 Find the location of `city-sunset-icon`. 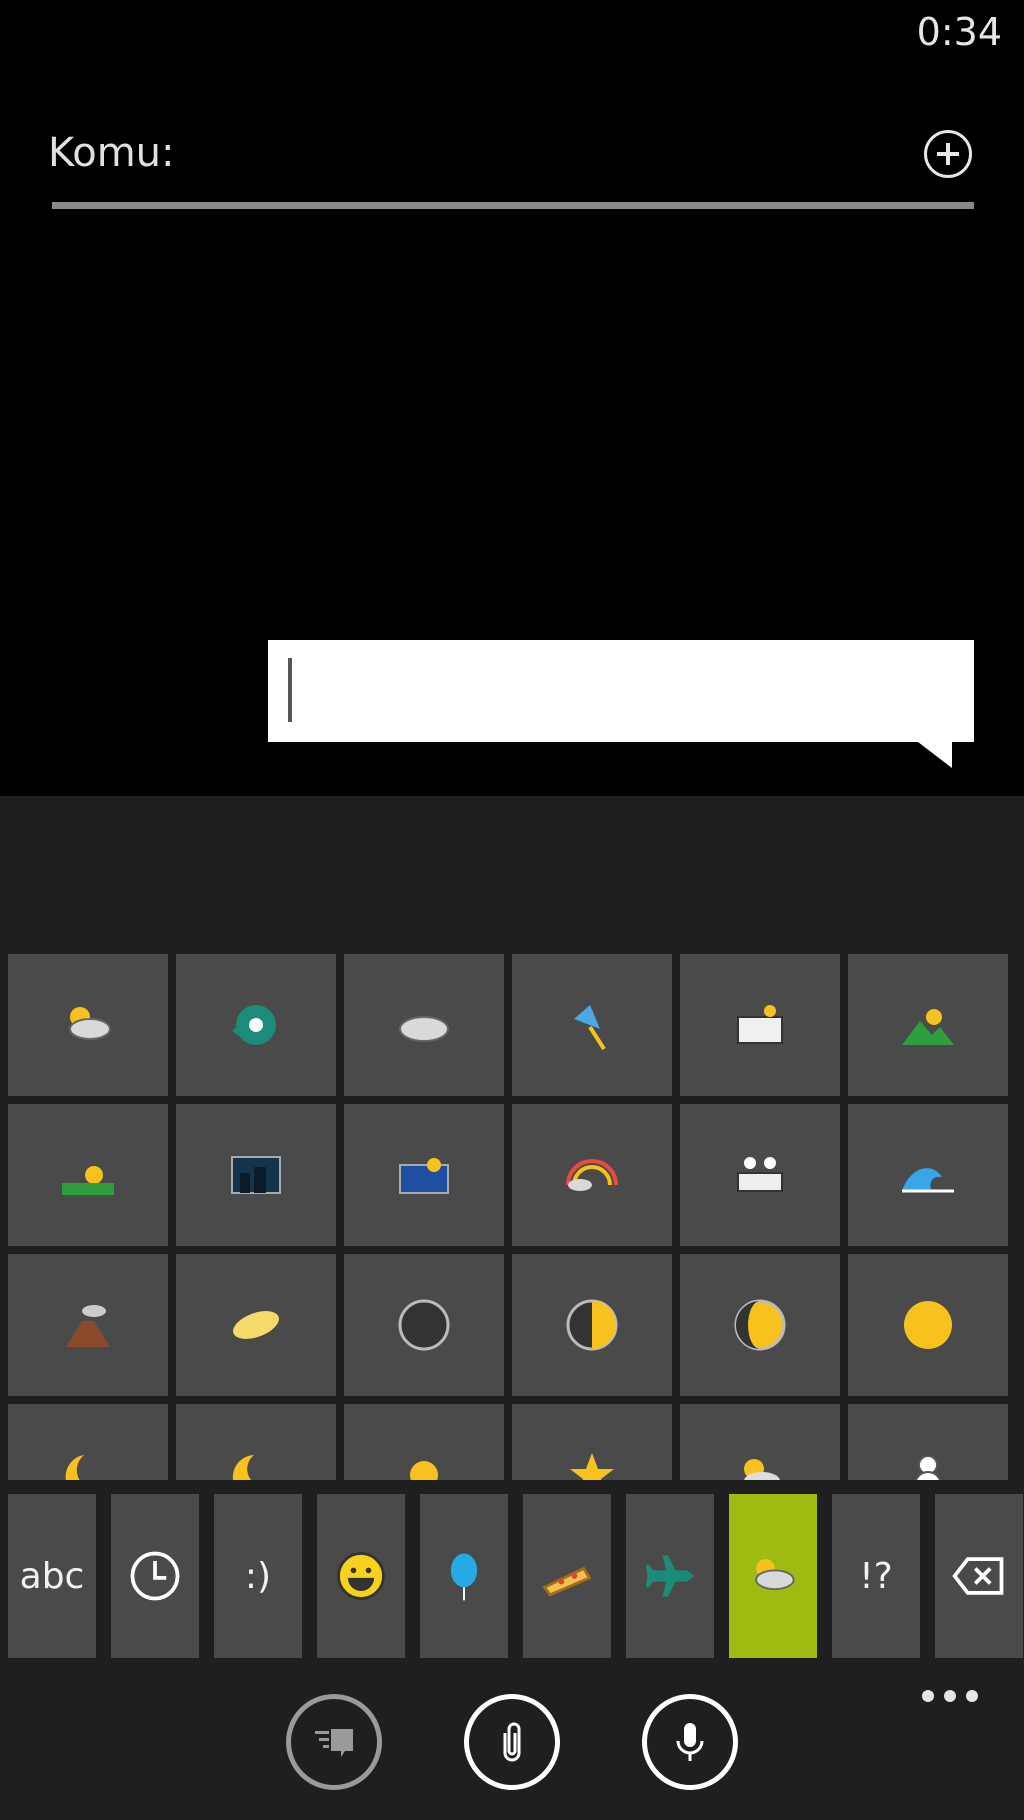

city-sunset-icon is located at coordinates (424, 1176).